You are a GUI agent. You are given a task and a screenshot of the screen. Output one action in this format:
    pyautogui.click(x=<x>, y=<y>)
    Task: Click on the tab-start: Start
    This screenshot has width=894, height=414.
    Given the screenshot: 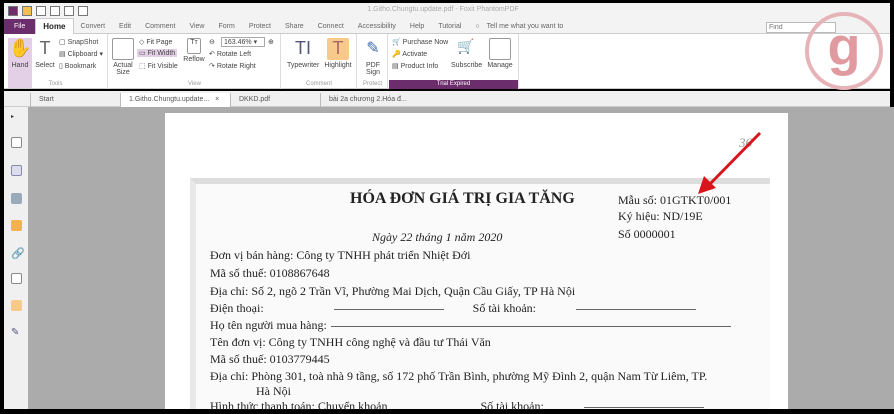 What is the action you would take?
    pyautogui.click(x=75, y=100)
    